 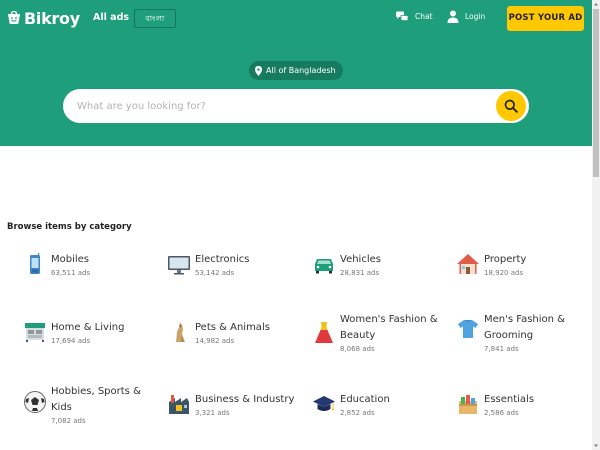 What do you see at coordinates (504, 273) in the screenshot?
I see `category-count: 18,920 ads` at bounding box center [504, 273].